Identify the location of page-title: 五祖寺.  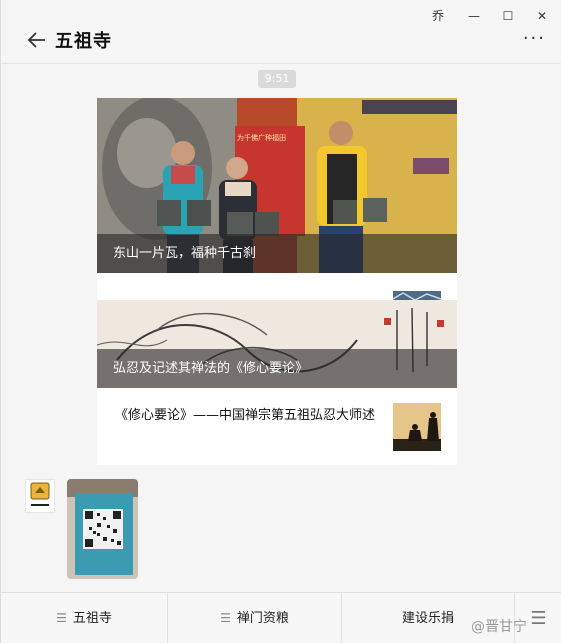
(83, 41).